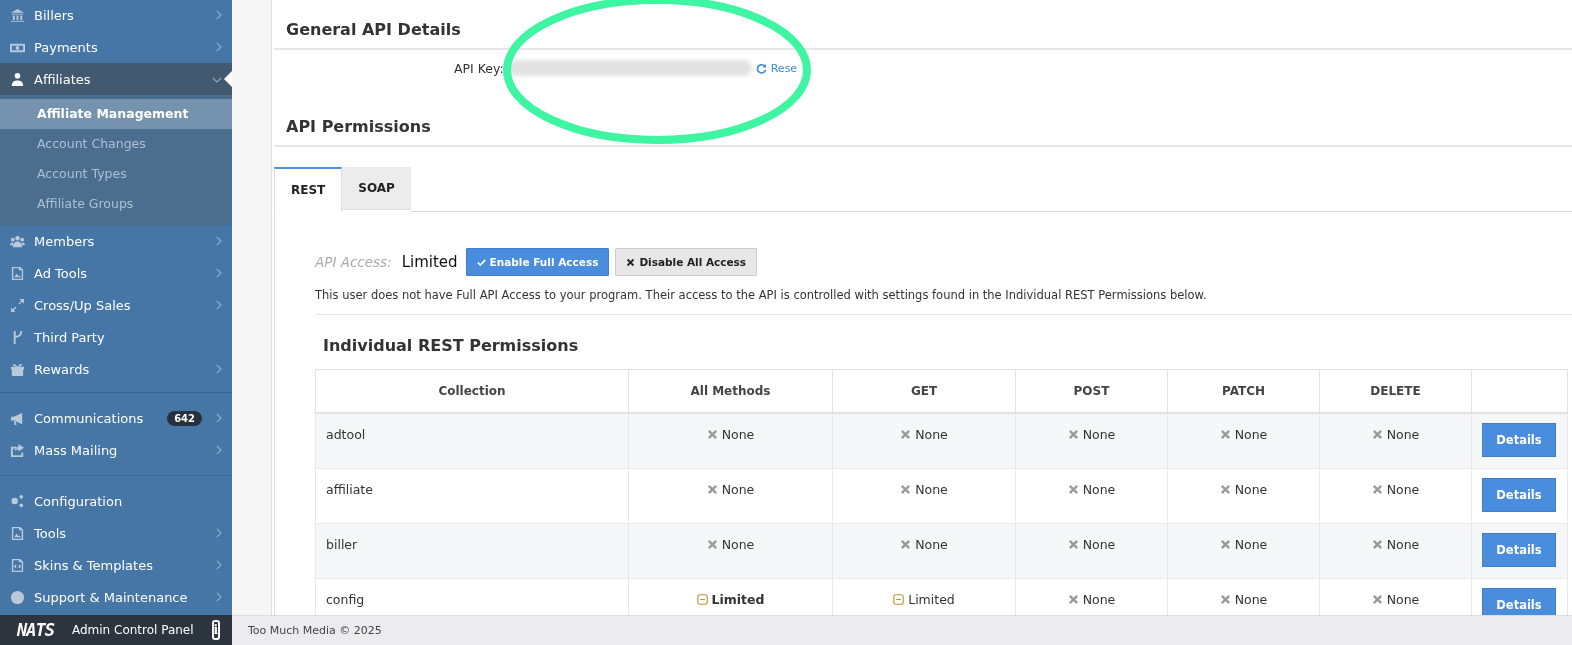  Describe the element at coordinates (216, 630) in the screenshot. I see `info-button: i` at that location.